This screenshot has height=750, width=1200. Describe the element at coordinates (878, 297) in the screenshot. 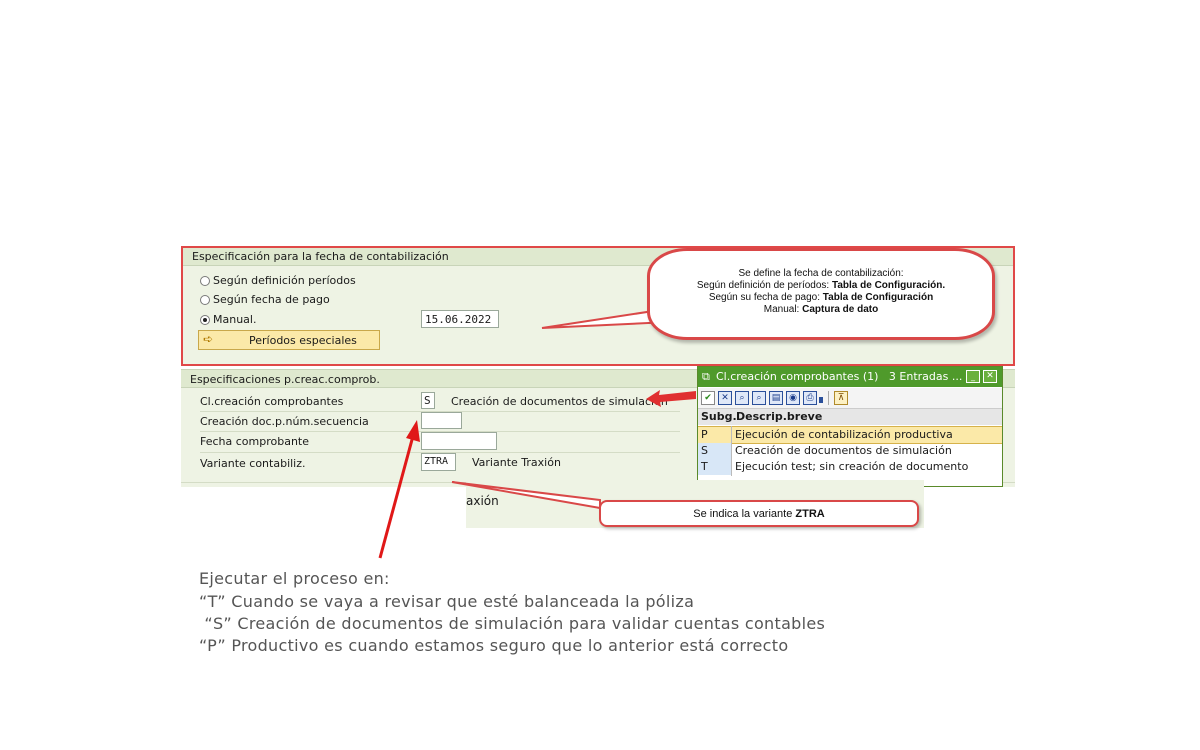

I see `callout1-line3-bold: Tabla de Configuración` at that location.